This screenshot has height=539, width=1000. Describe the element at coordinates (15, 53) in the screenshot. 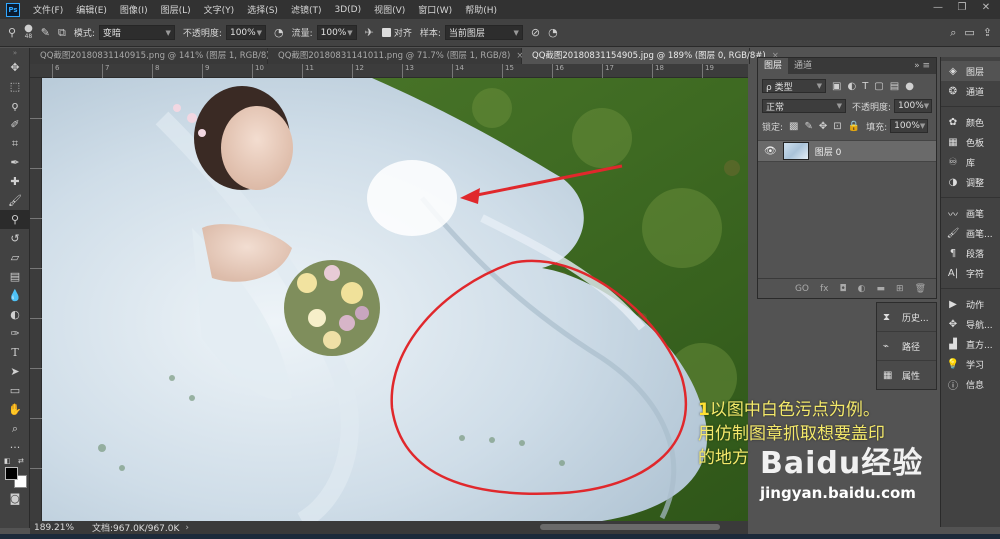

I see `toolbar-grip-icon: »` at that location.